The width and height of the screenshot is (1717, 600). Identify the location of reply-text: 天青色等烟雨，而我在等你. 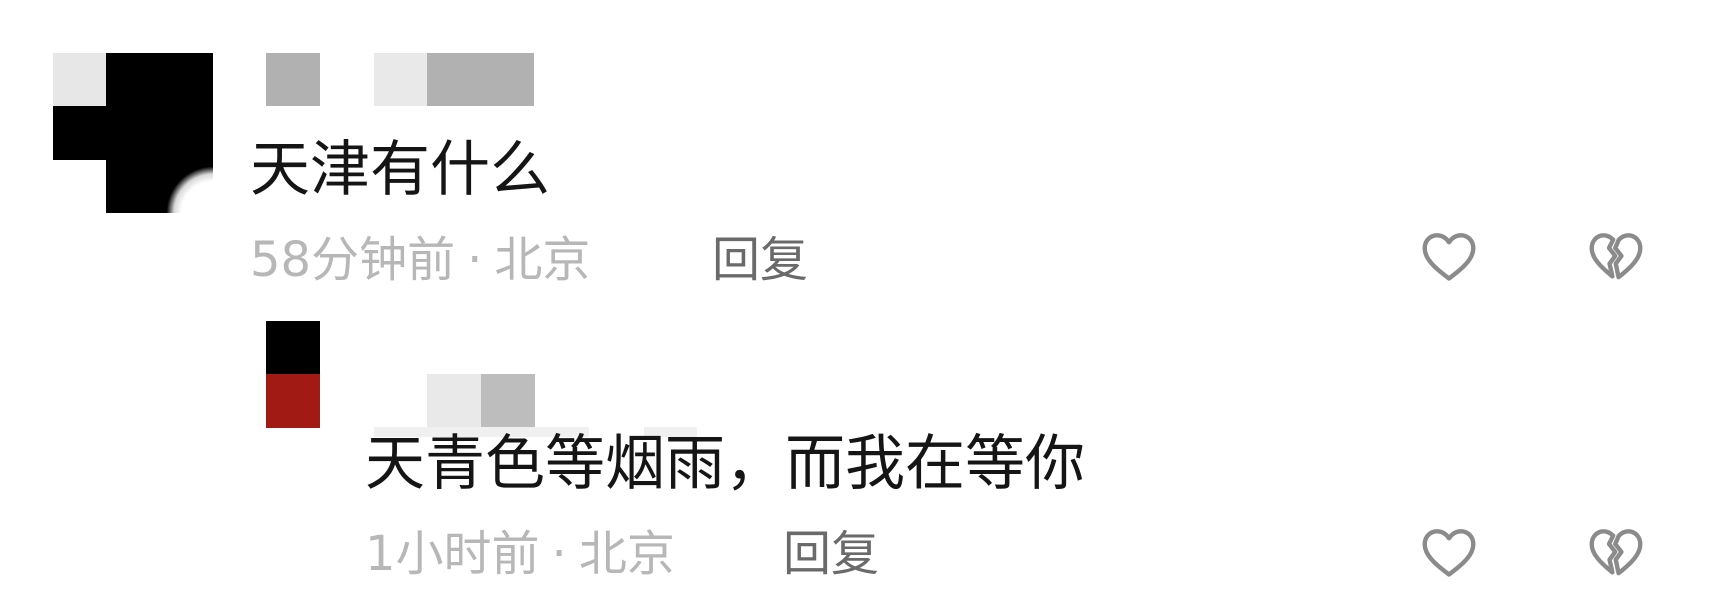
(725, 464).